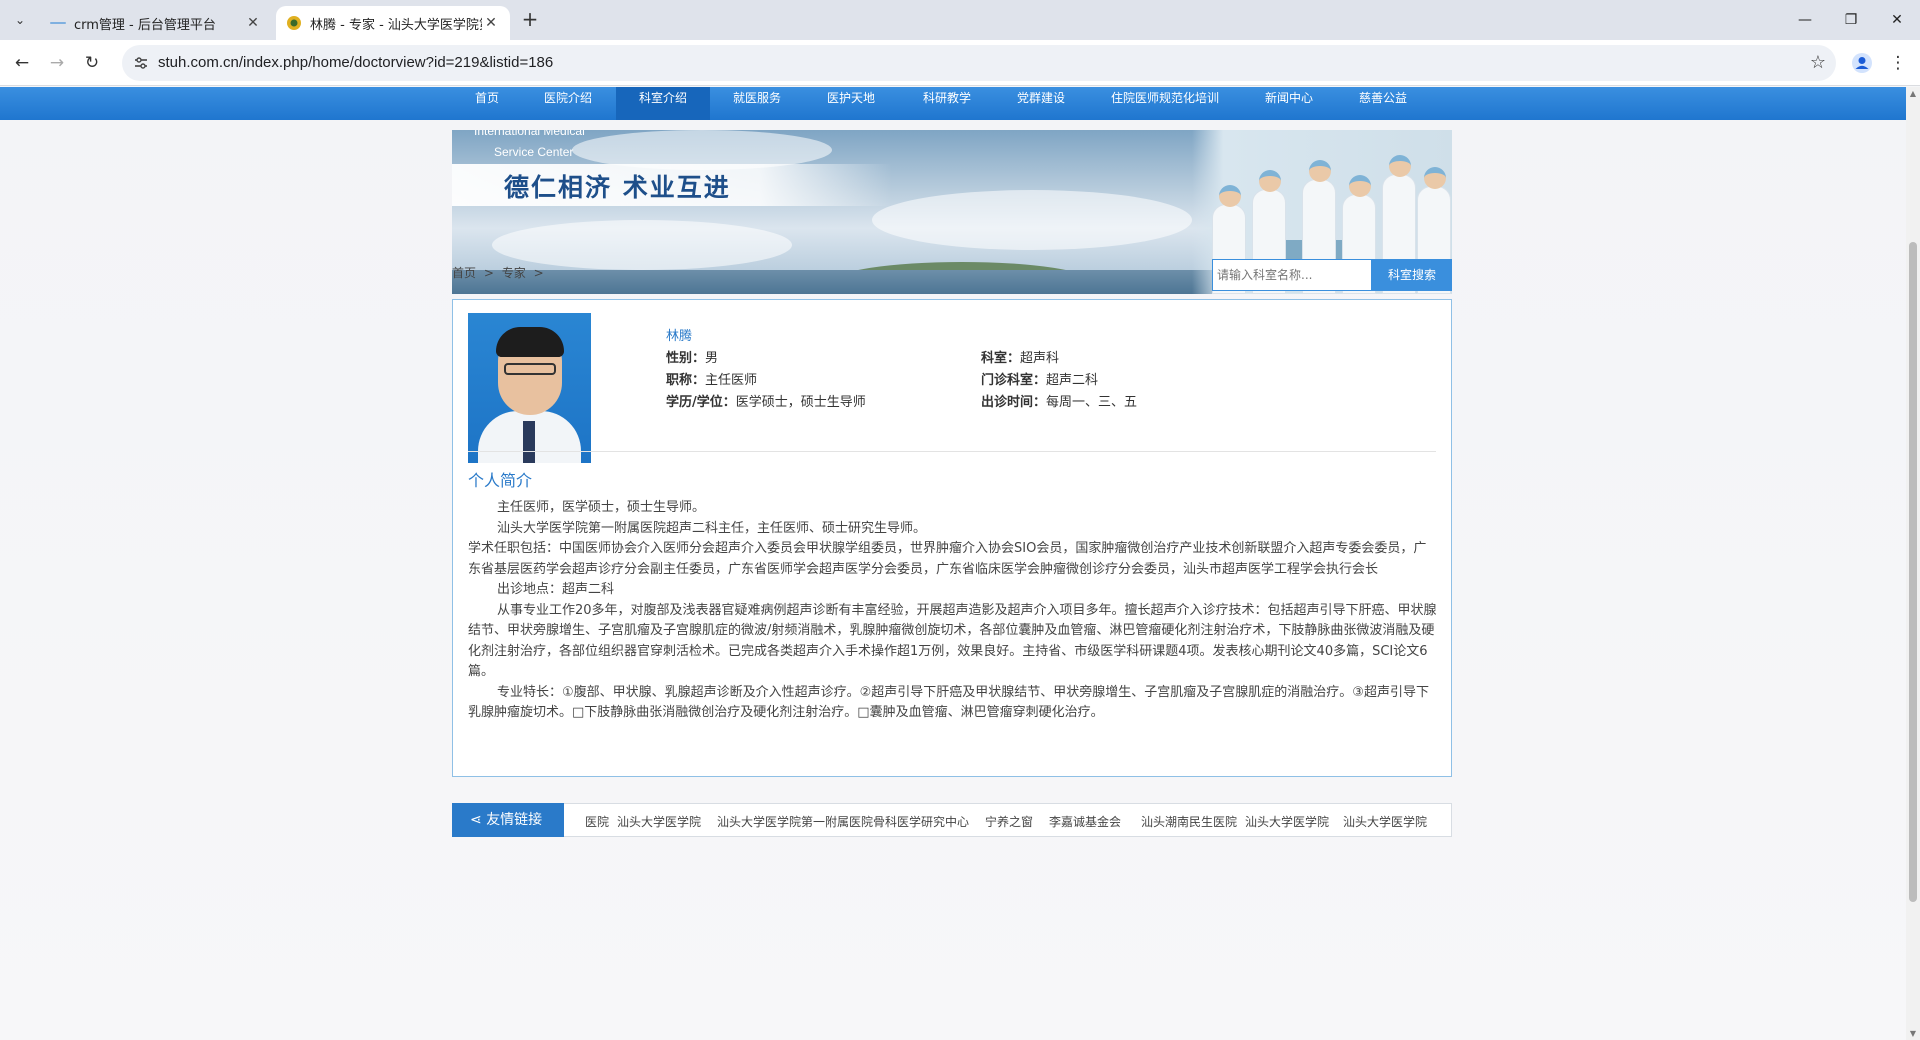 The height and width of the screenshot is (1040, 1920). Describe the element at coordinates (396, 25) in the screenshot. I see `tab-title: 林腾 - 专家 - 汕头大学医学院第一附属医院` at that location.